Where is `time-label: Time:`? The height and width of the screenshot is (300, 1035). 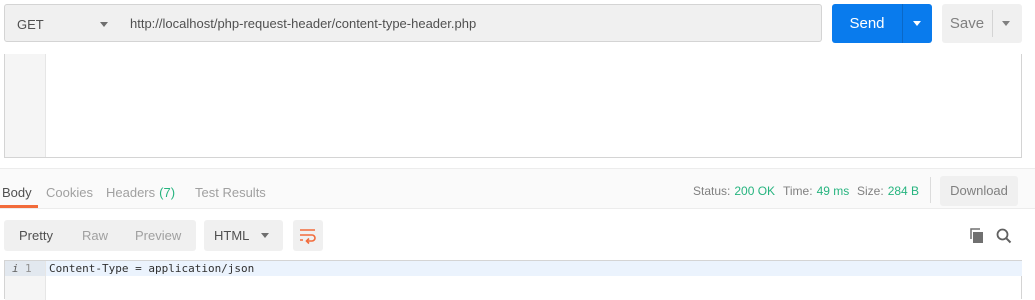
time-label: Time: is located at coordinates (798, 191).